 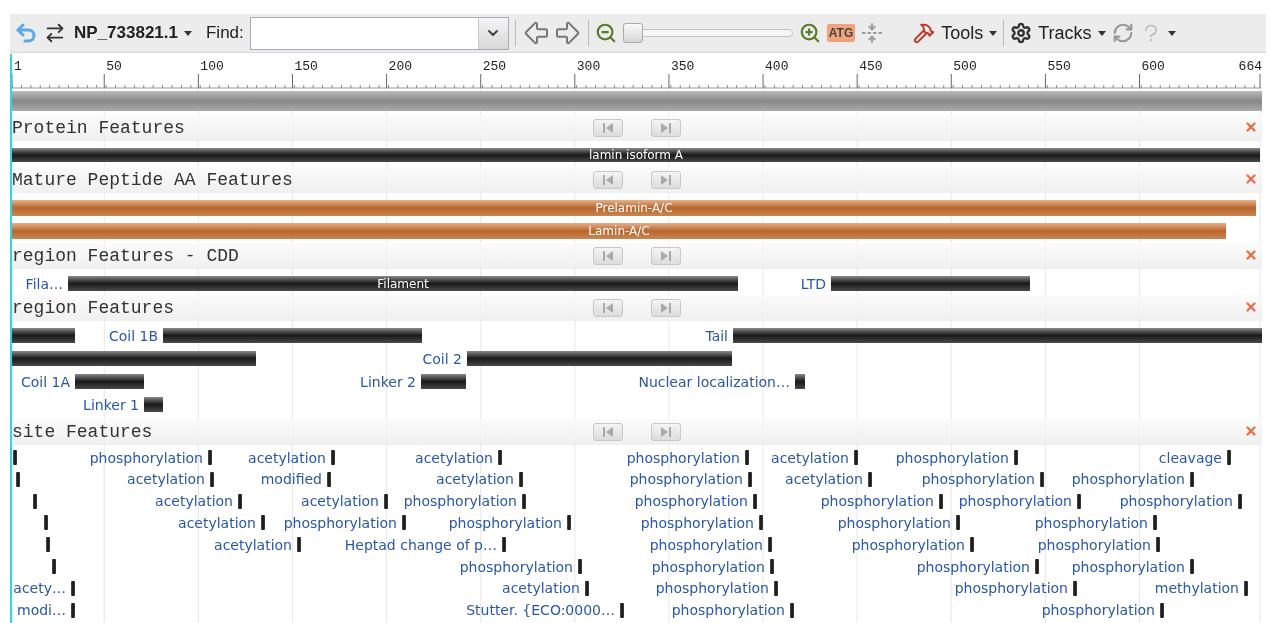 What do you see at coordinates (306, 66) in the screenshot?
I see `ruler-label: 150` at bounding box center [306, 66].